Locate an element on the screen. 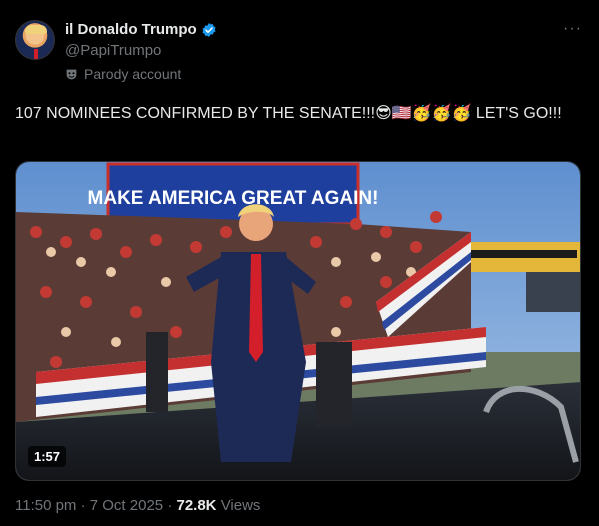 This screenshot has height=526, width=599. post-meta: 11:50 pm · 7 Oct 2025 · 72.8K Views is located at coordinates (137, 505).